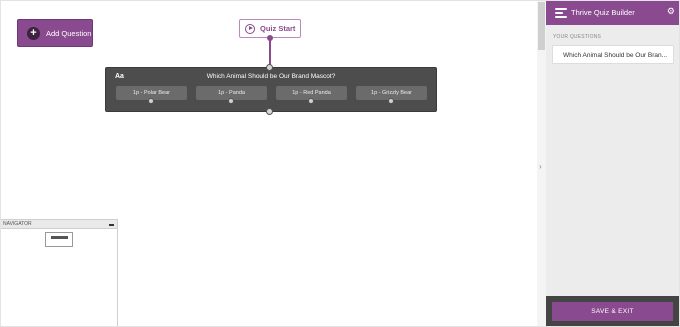 The image size is (680, 327). I want to click on thrive-logo-icon, so click(561, 12).